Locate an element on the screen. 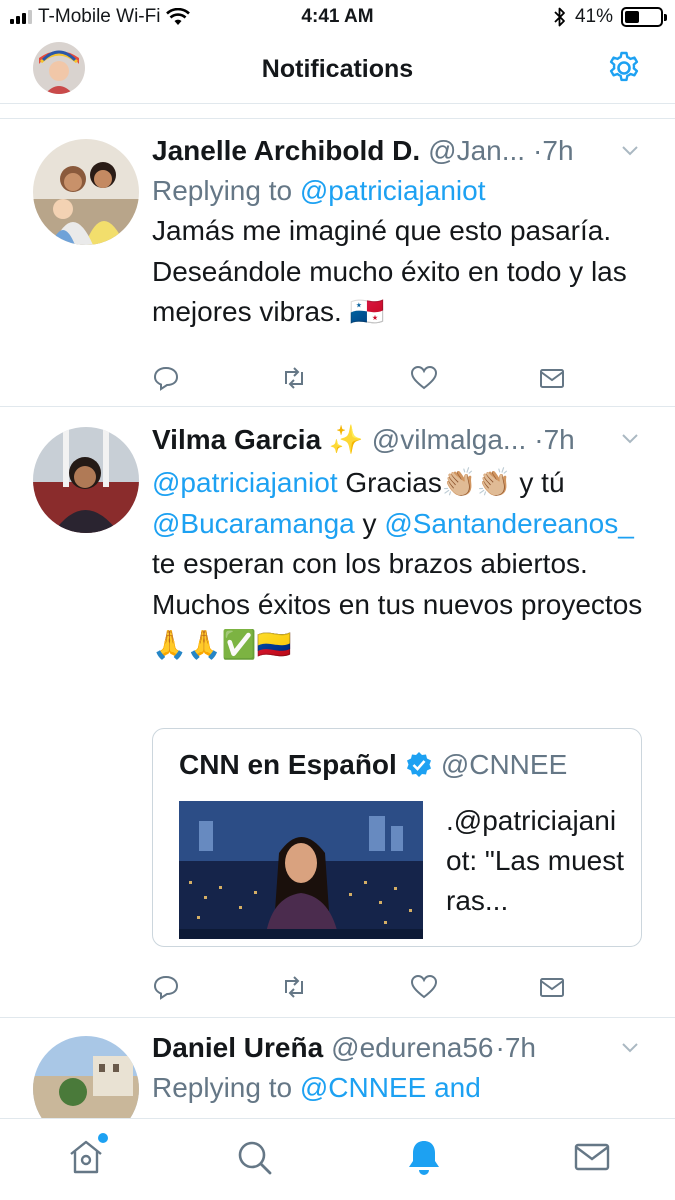 This screenshot has height=1200, width=675. tweet-author-name: Janelle Archibold D. is located at coordinates (286, 151).